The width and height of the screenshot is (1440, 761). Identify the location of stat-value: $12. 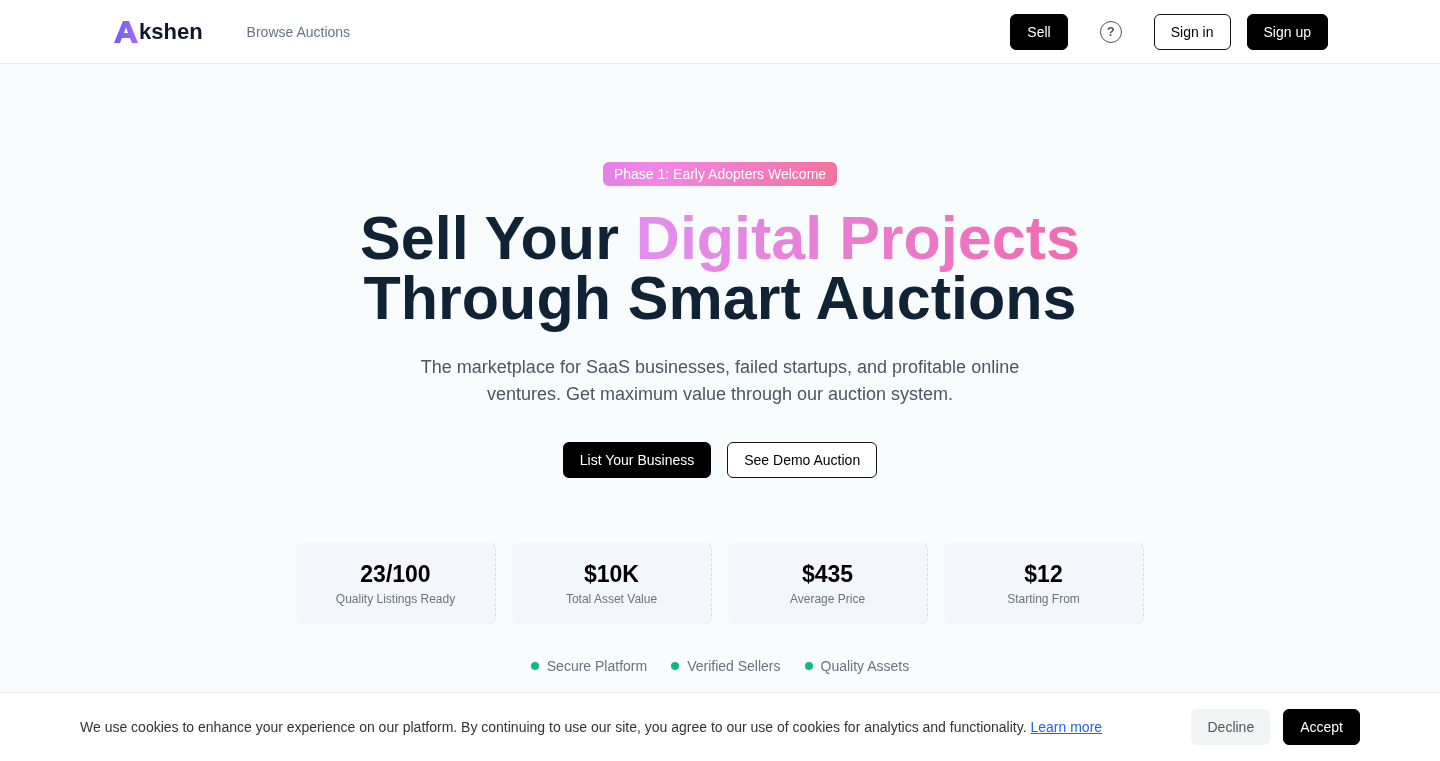
(1043, 574).